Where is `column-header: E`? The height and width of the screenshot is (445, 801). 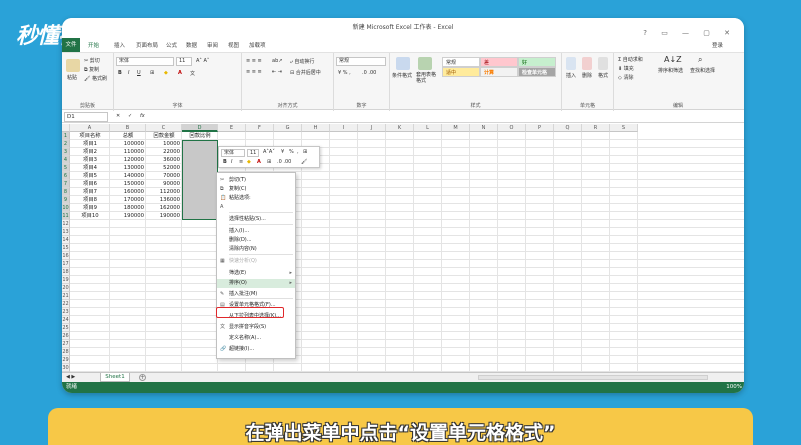
column-header: E is located at coordinates (232, 128).